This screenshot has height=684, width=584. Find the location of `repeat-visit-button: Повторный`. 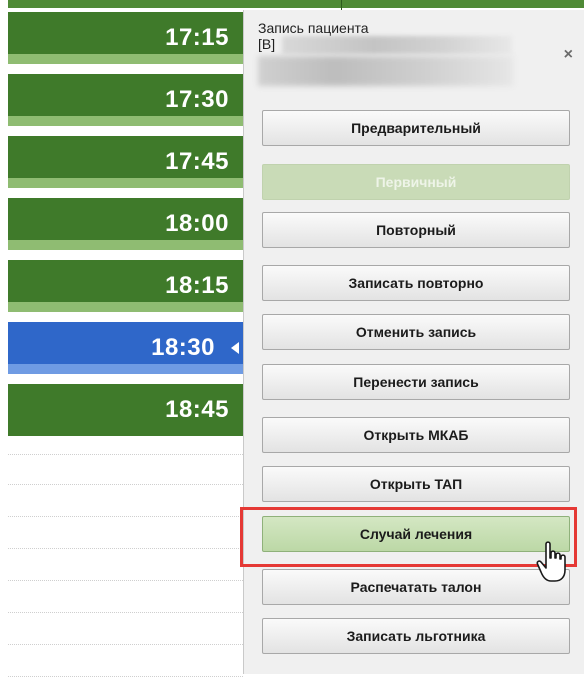

repeat-visit-button: Повторный is located at coordinates (416, 230).